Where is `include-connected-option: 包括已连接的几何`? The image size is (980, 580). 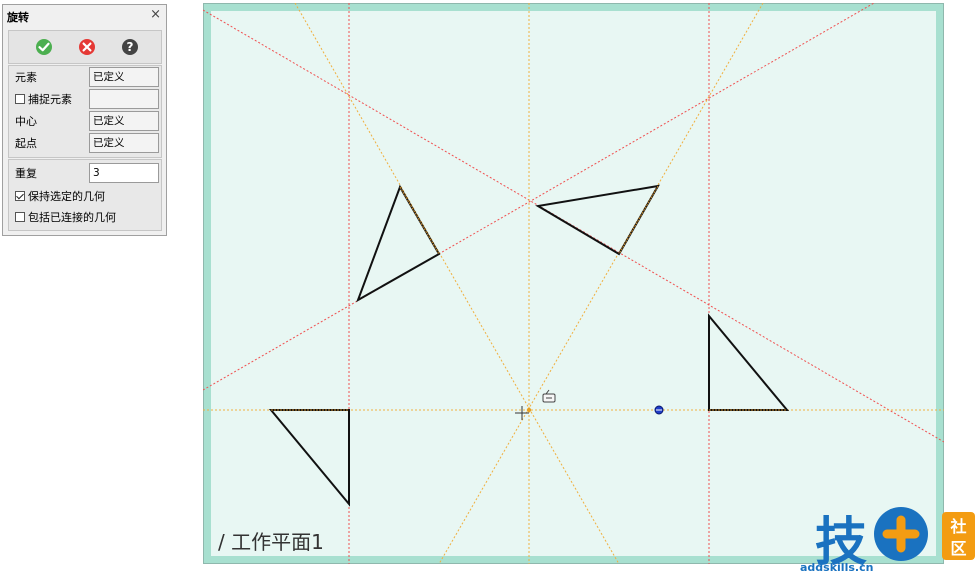 include-connected-option: 包括已连接的几何 is located at coordinates (65, 217).